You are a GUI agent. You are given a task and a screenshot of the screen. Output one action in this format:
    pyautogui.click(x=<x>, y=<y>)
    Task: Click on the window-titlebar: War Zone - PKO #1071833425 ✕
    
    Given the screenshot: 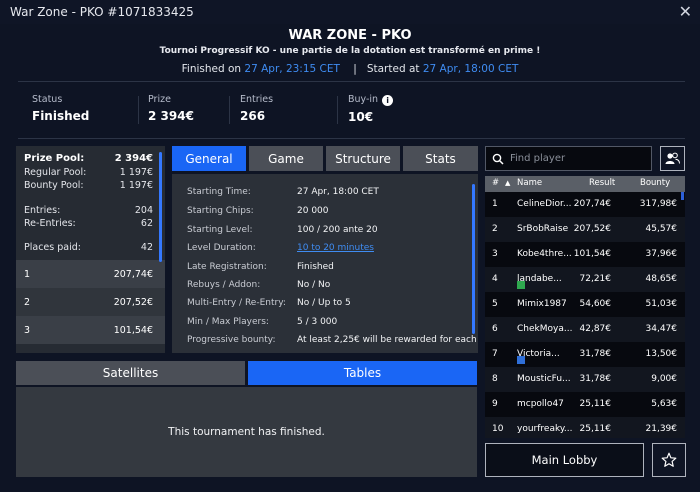 What is the action you would take?
    pyautogui.click(x=350, y=12)
    